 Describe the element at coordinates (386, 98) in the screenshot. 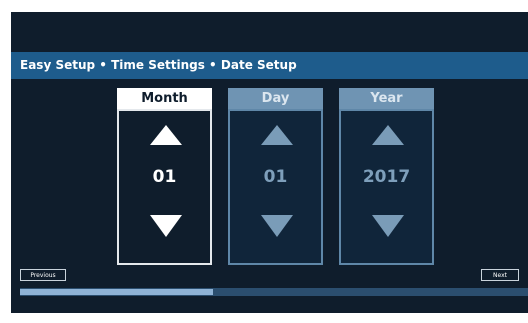

I see `year-label: Year` at that location.